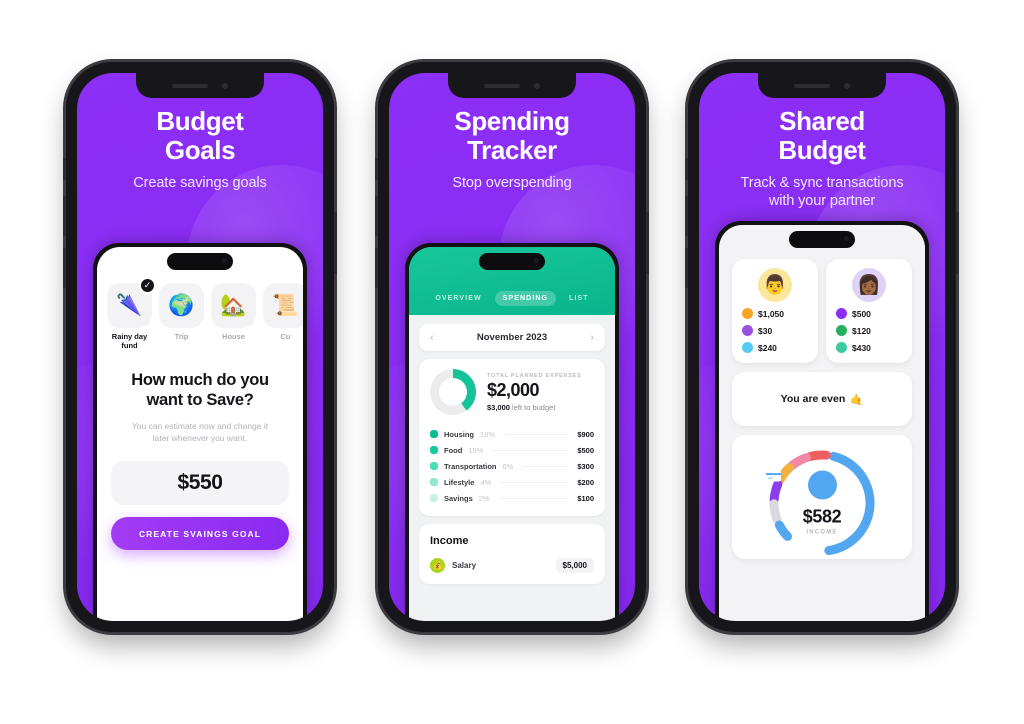 This screenshot has height=724, width=1024. What do you see at coordinates (775, 330) in the screenshot?
I see `list-item: $30` at bounding box center [775, 330].